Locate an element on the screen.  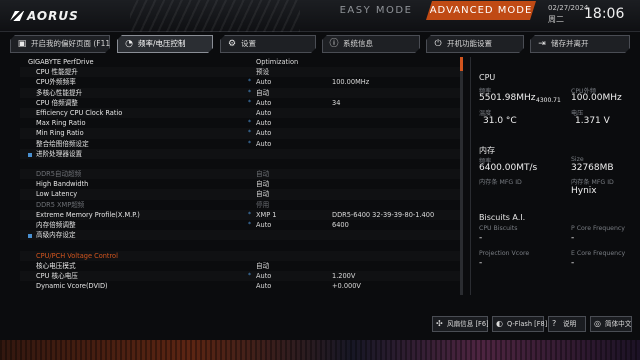
tab-favorites: ▣ 开启我的偏好页面 (F11) is located at coordinates (60, 44).